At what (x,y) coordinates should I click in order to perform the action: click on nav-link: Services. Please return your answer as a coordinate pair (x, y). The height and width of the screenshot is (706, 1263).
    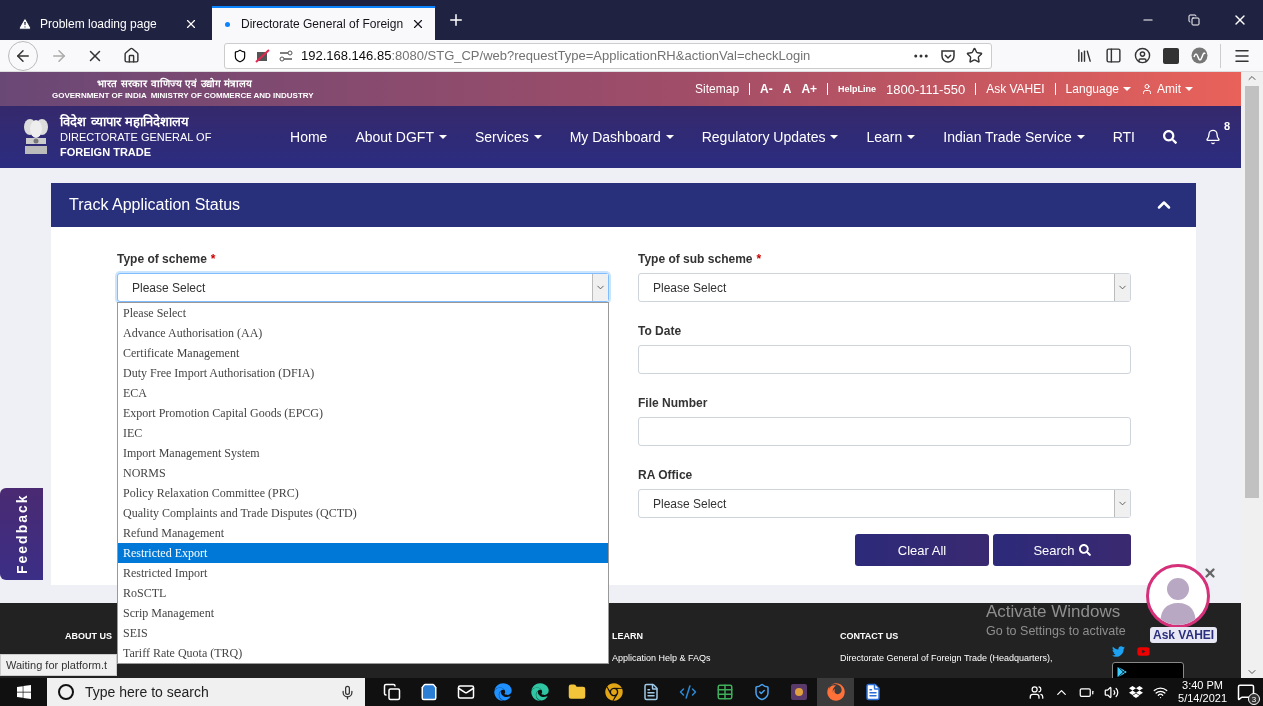
    Looking at the image, I should click on (508, 137).